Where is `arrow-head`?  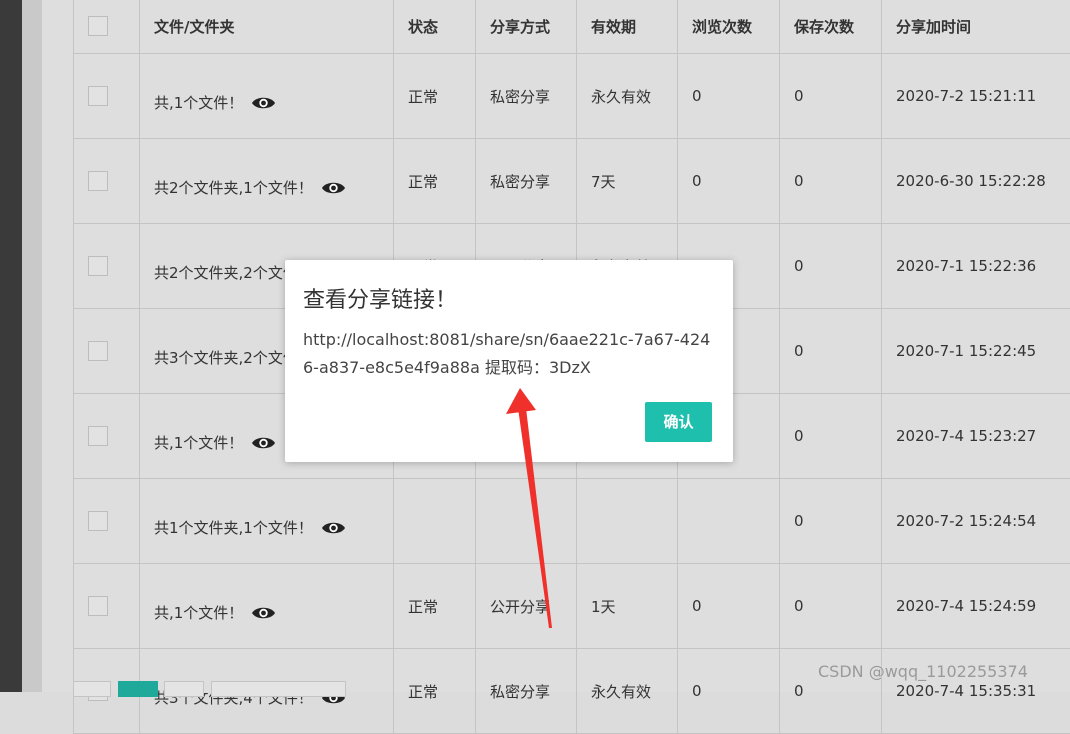 arrow-head is located at coordinates (521, 401).